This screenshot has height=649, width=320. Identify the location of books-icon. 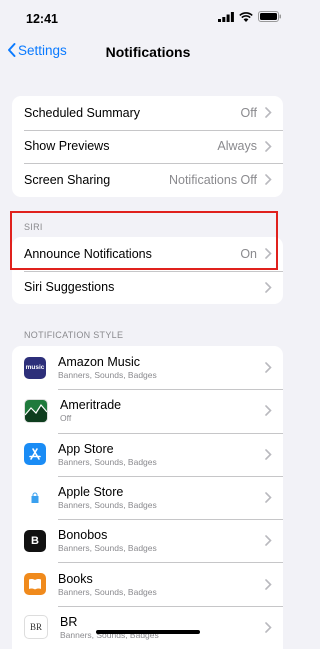
(35, 584).